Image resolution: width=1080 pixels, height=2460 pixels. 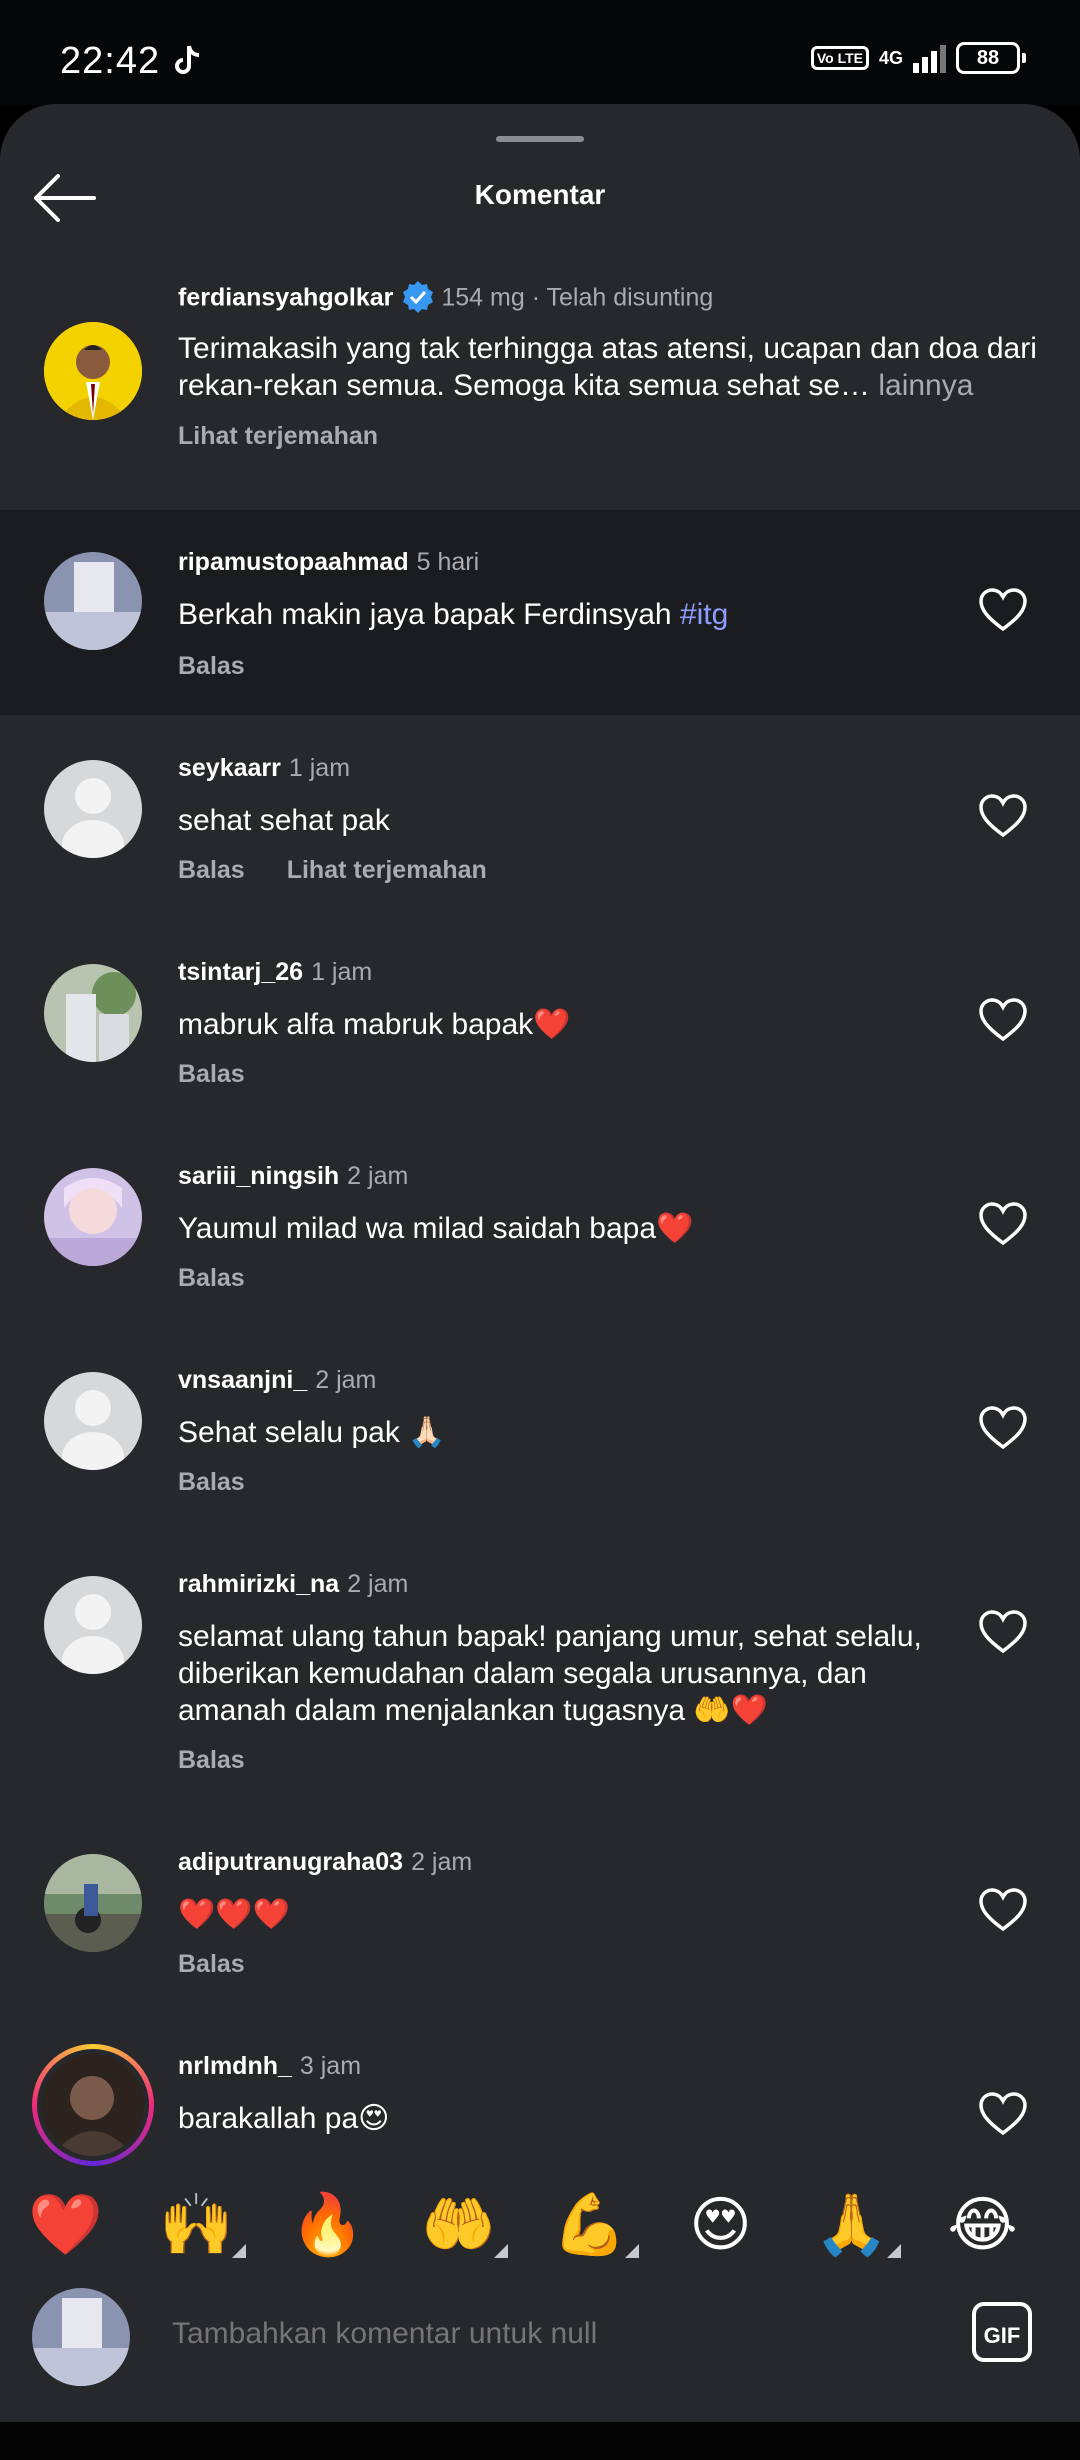 I want to click on flexed-biceps-emoji: 💪, so click(x=589, y=2224).